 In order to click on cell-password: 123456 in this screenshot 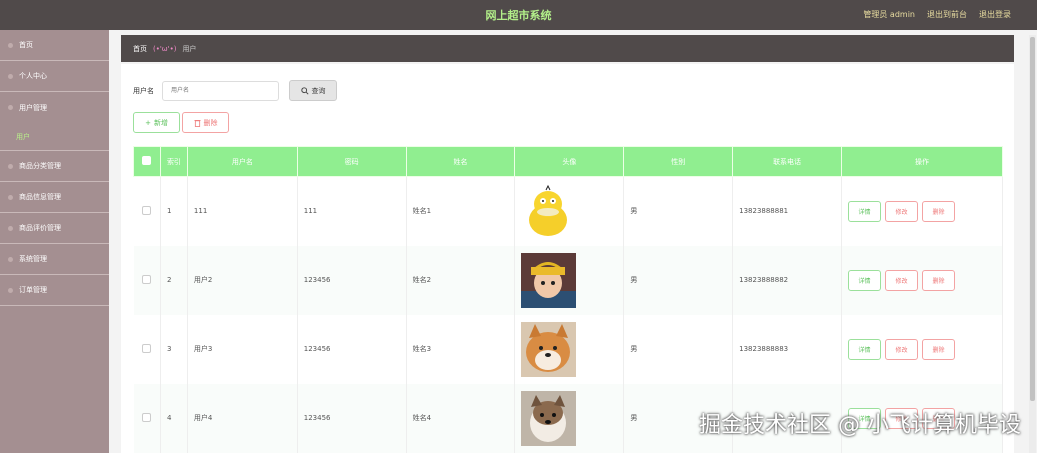, I will do `click(352, 349)`.